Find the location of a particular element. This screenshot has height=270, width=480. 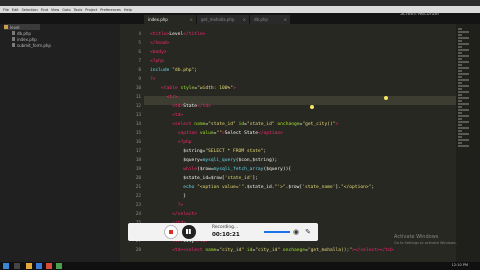

sidebar-item: submit_form.php is located at coordinates (31, 45).